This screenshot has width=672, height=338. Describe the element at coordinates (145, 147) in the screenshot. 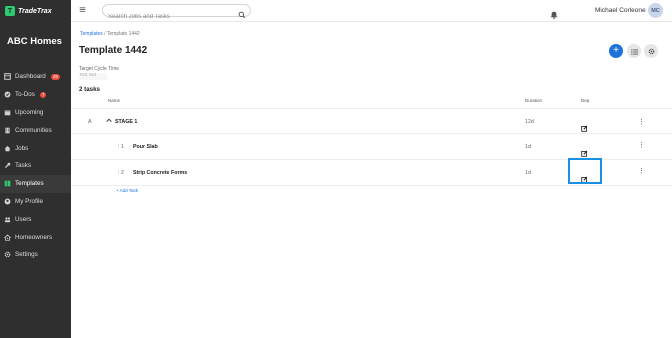

I see `task-name: Pour Slab` at that location.